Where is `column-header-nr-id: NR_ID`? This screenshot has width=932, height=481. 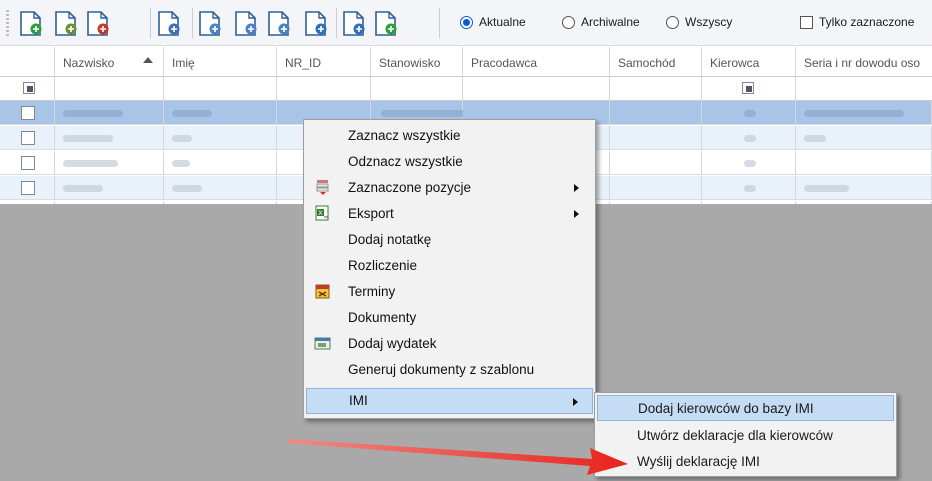 column-header-nr-id: NR_ID is located at coordinates (324, 62).